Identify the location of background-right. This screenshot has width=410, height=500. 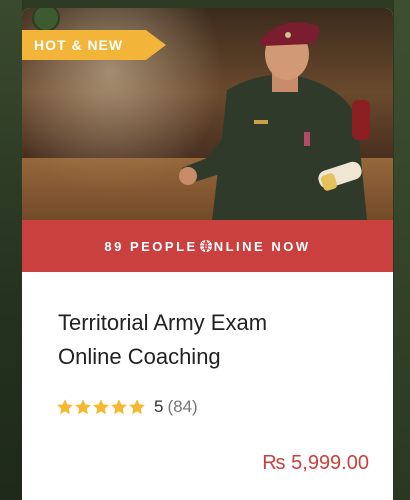
(402, 250).